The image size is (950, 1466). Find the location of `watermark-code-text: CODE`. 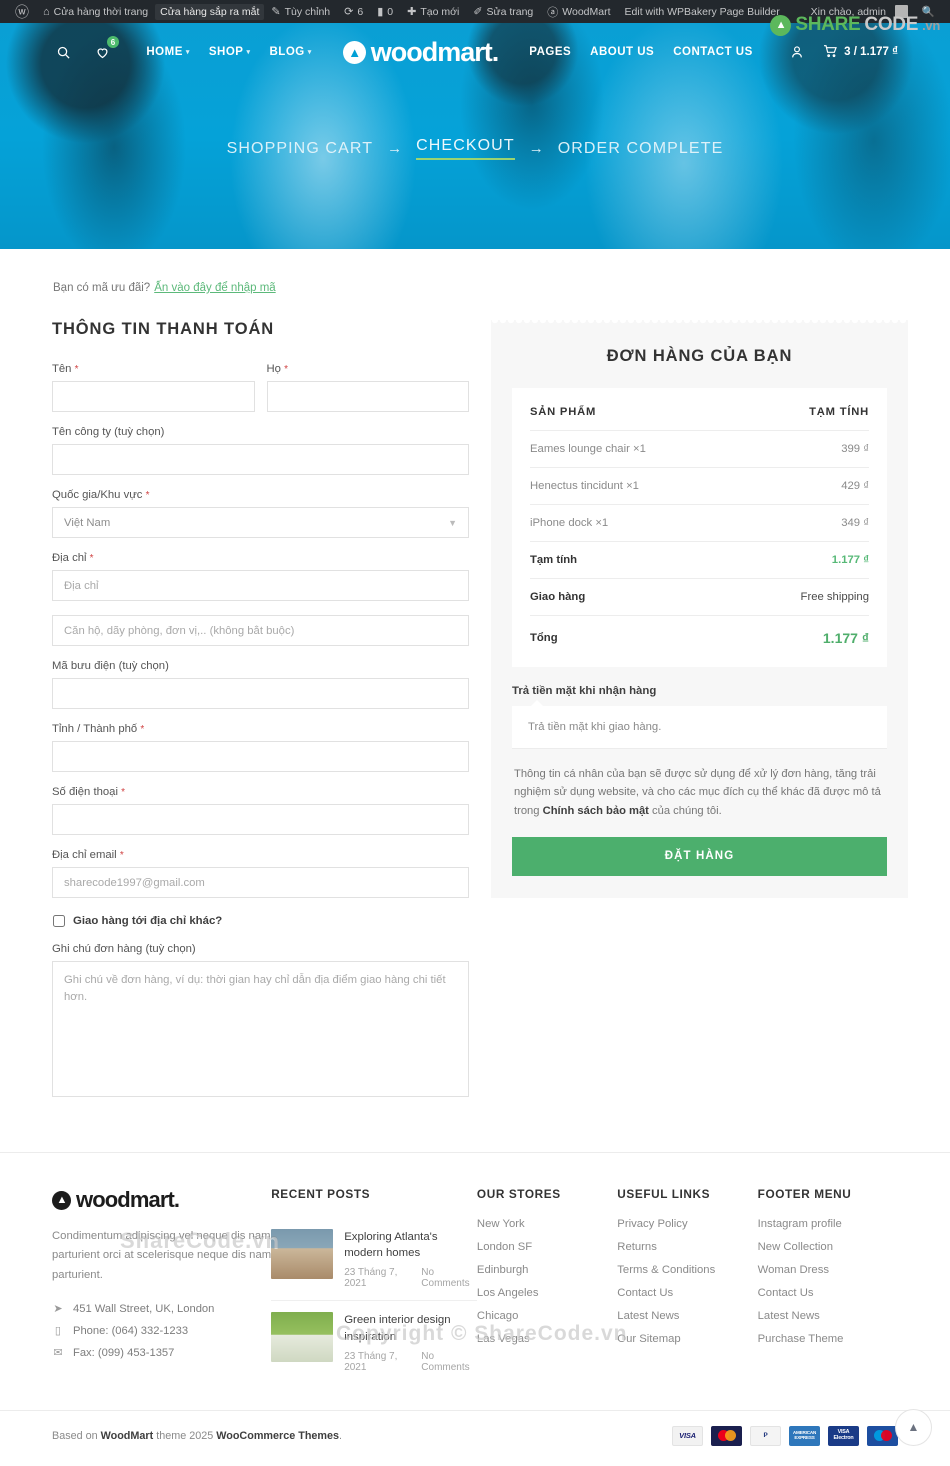

watermark-code-text: CODE is located at coordinates (891, 24).